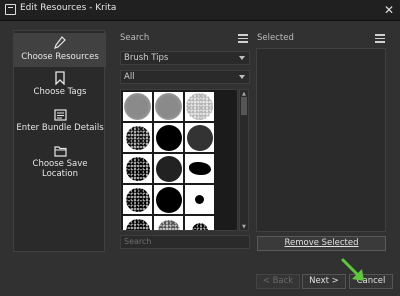  What do you see at coordinates (185, 77) in the screenshot?
I see `tag-filter-combo: All` at bounding box center [185, 77].